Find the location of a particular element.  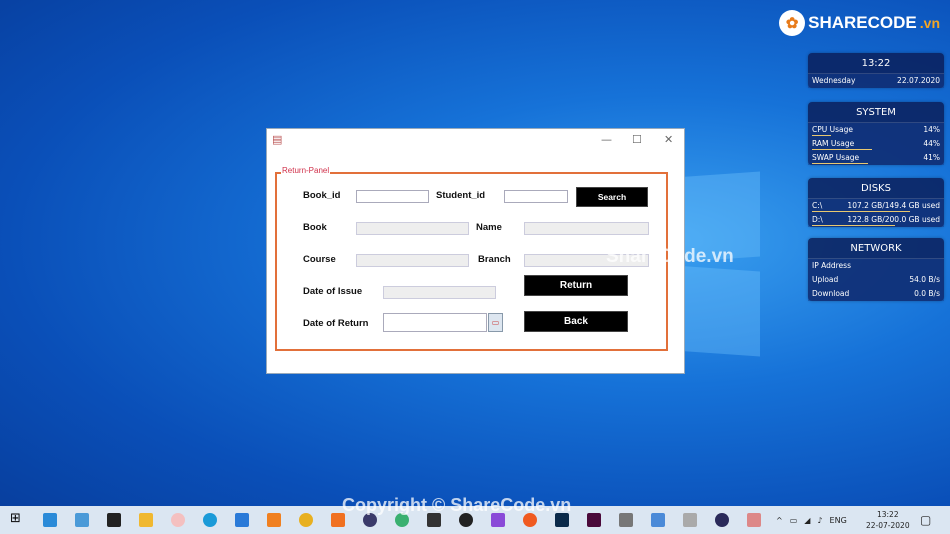

disk-c-bar is located at coordinates (861, 211).